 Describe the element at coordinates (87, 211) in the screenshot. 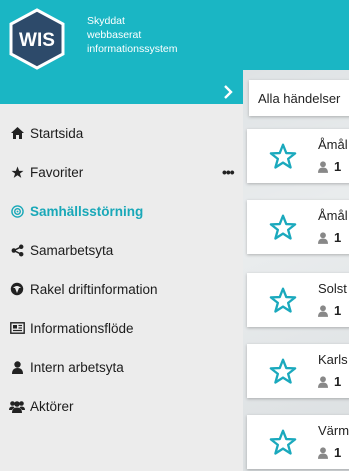

I see `sidebar-item-label: Samhällsstörning` at that location.